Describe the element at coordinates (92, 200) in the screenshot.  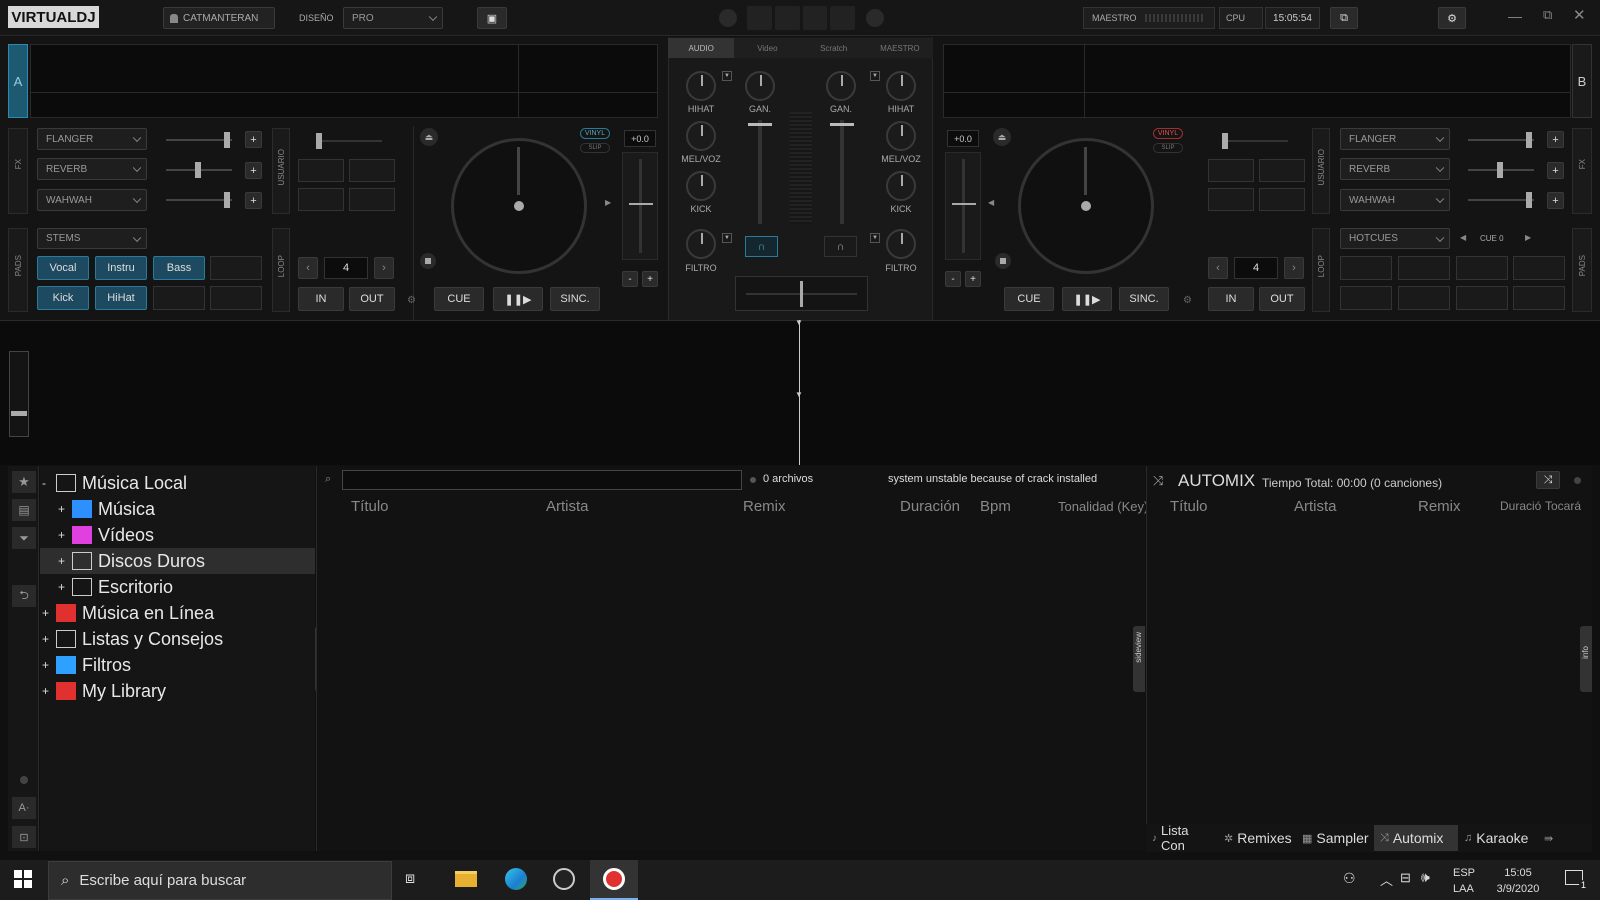
I see `deck-a-fx3-select: WAHWAH` at that location.